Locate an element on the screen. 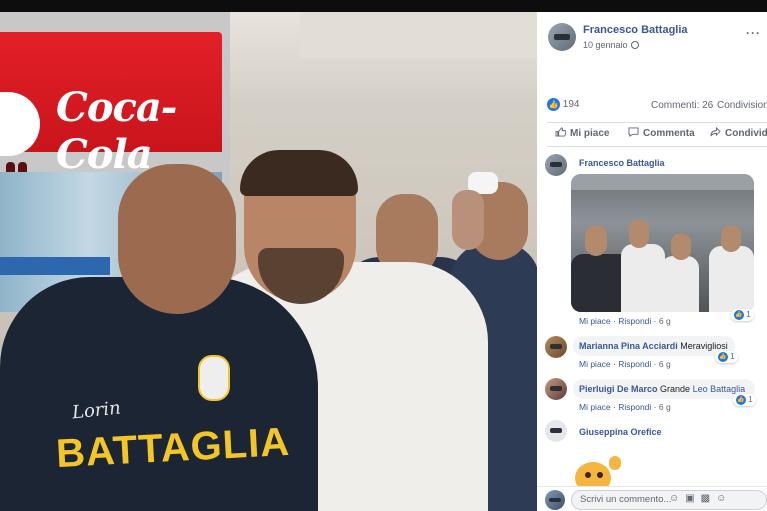 Image resolution: width=767 pixels, height=511 pixels. post-author: Francesco Battaglia is located at coordinates (635, 30).